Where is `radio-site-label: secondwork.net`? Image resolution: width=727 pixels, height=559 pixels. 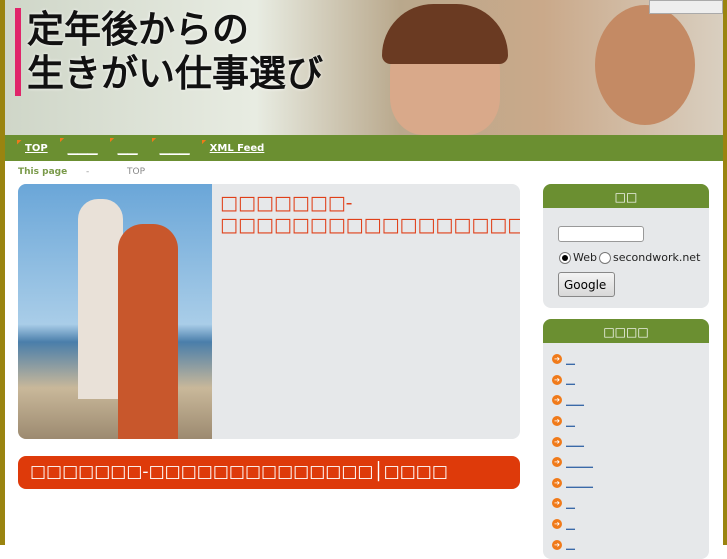 radio-site-label: secondwork.net is located at coordinates (656, 257).